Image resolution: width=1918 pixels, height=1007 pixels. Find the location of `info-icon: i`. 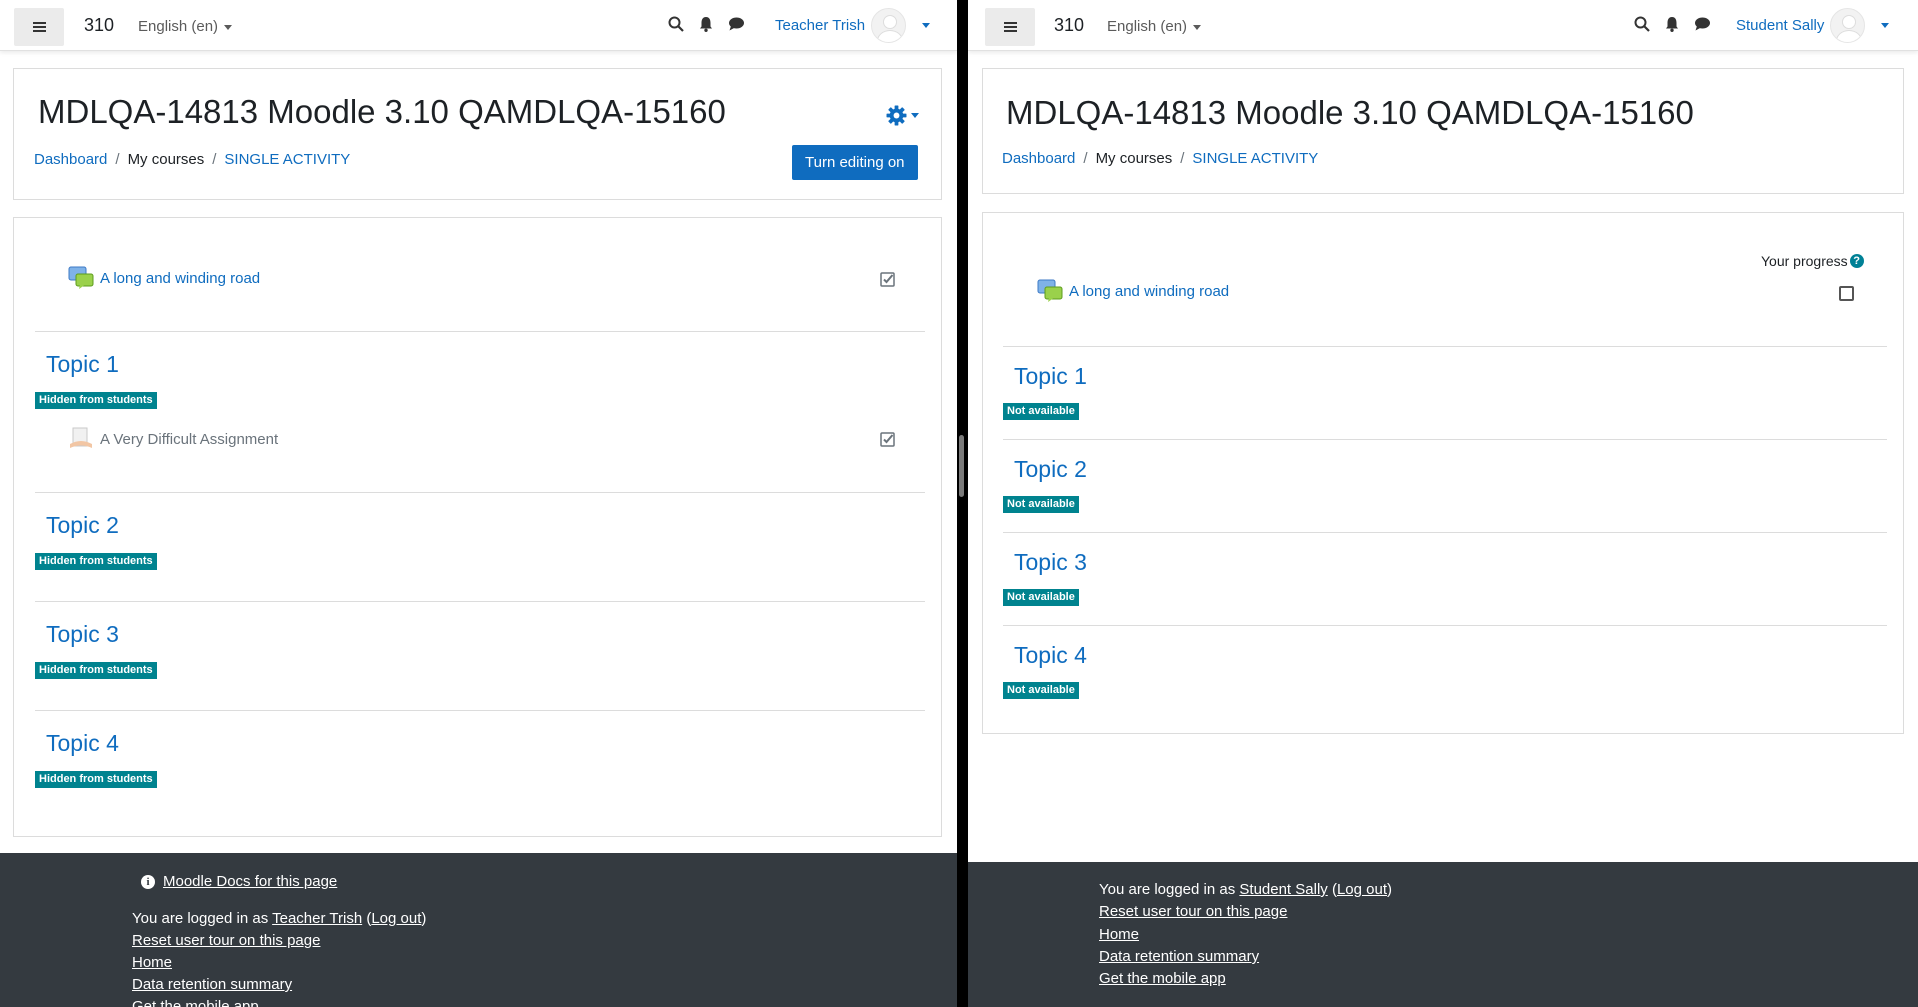

info-icon: i is located at coordinates (148, 882).